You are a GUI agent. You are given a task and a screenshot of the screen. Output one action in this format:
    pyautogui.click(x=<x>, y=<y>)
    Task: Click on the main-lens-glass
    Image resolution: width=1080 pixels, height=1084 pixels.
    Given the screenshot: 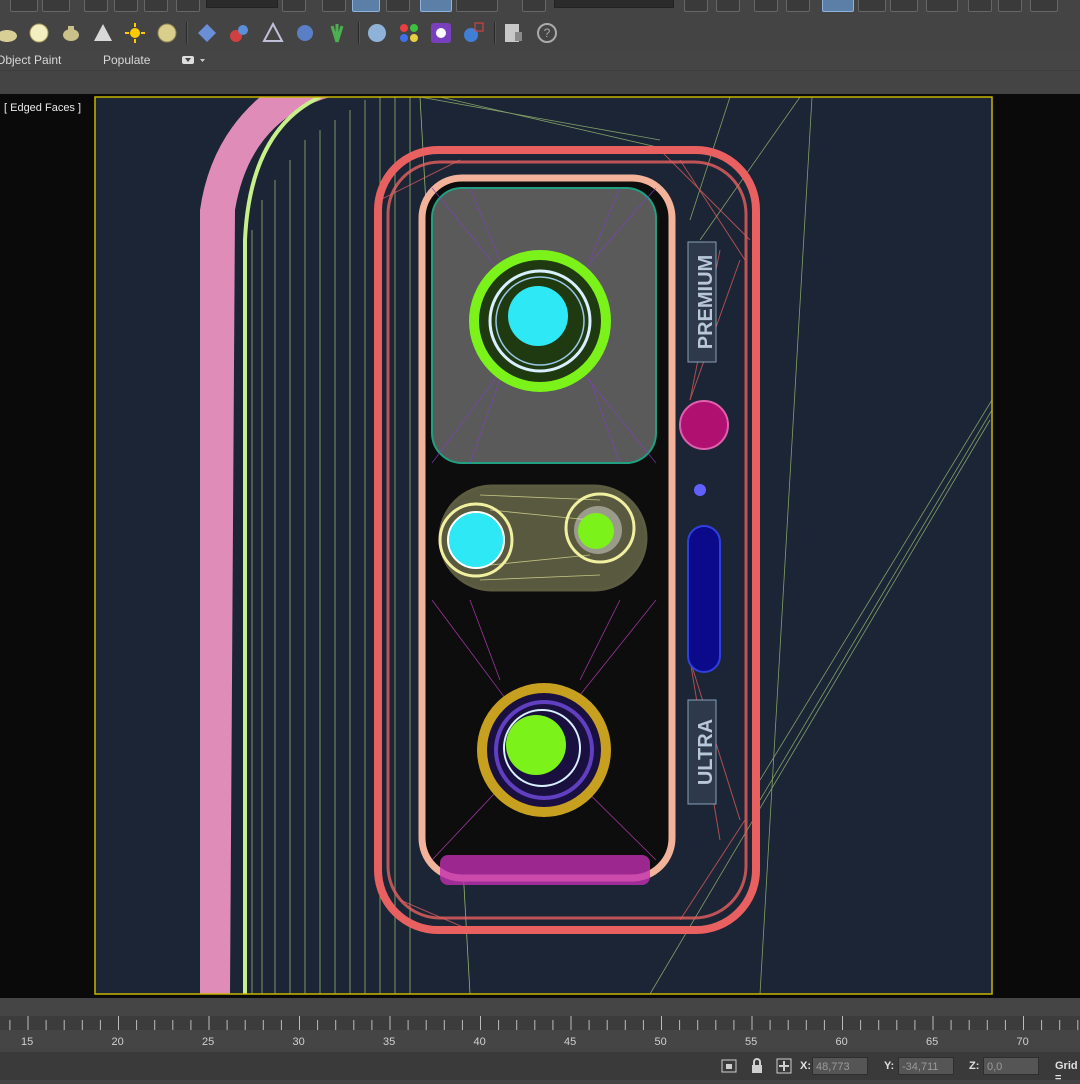 What is the action you would take?
    pyautogui.click(x=538, y=316)
    